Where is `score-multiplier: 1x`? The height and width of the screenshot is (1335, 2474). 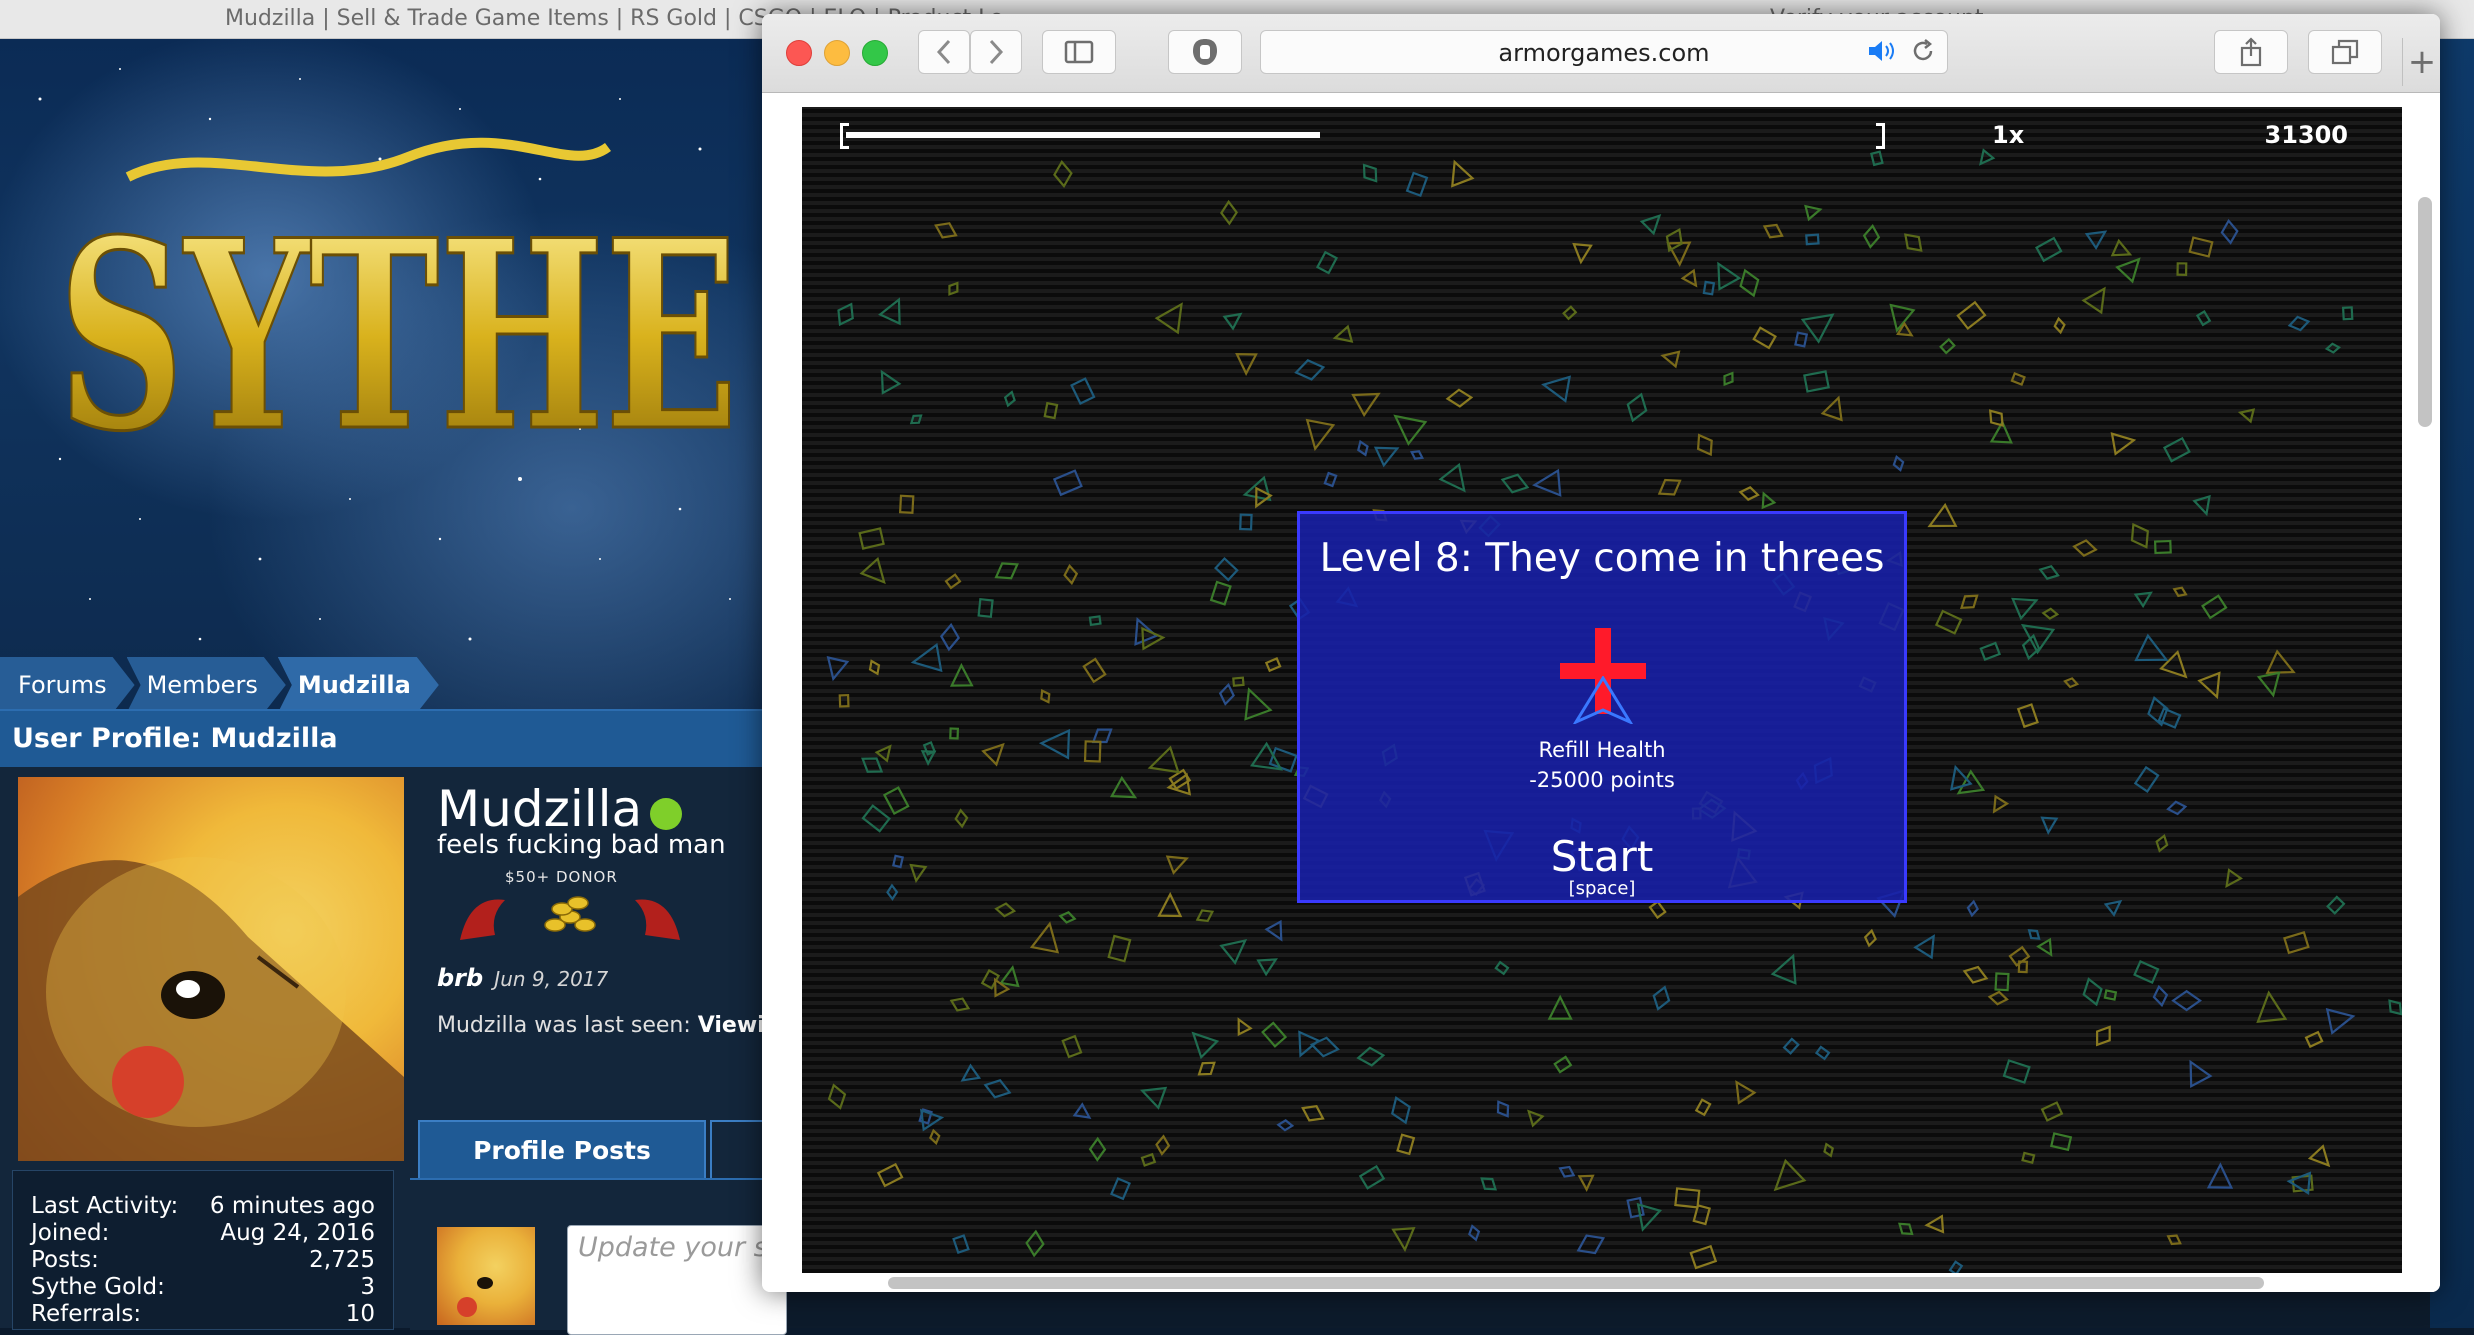
score-multiplier: 1x is located at coordinates (2008, 135).